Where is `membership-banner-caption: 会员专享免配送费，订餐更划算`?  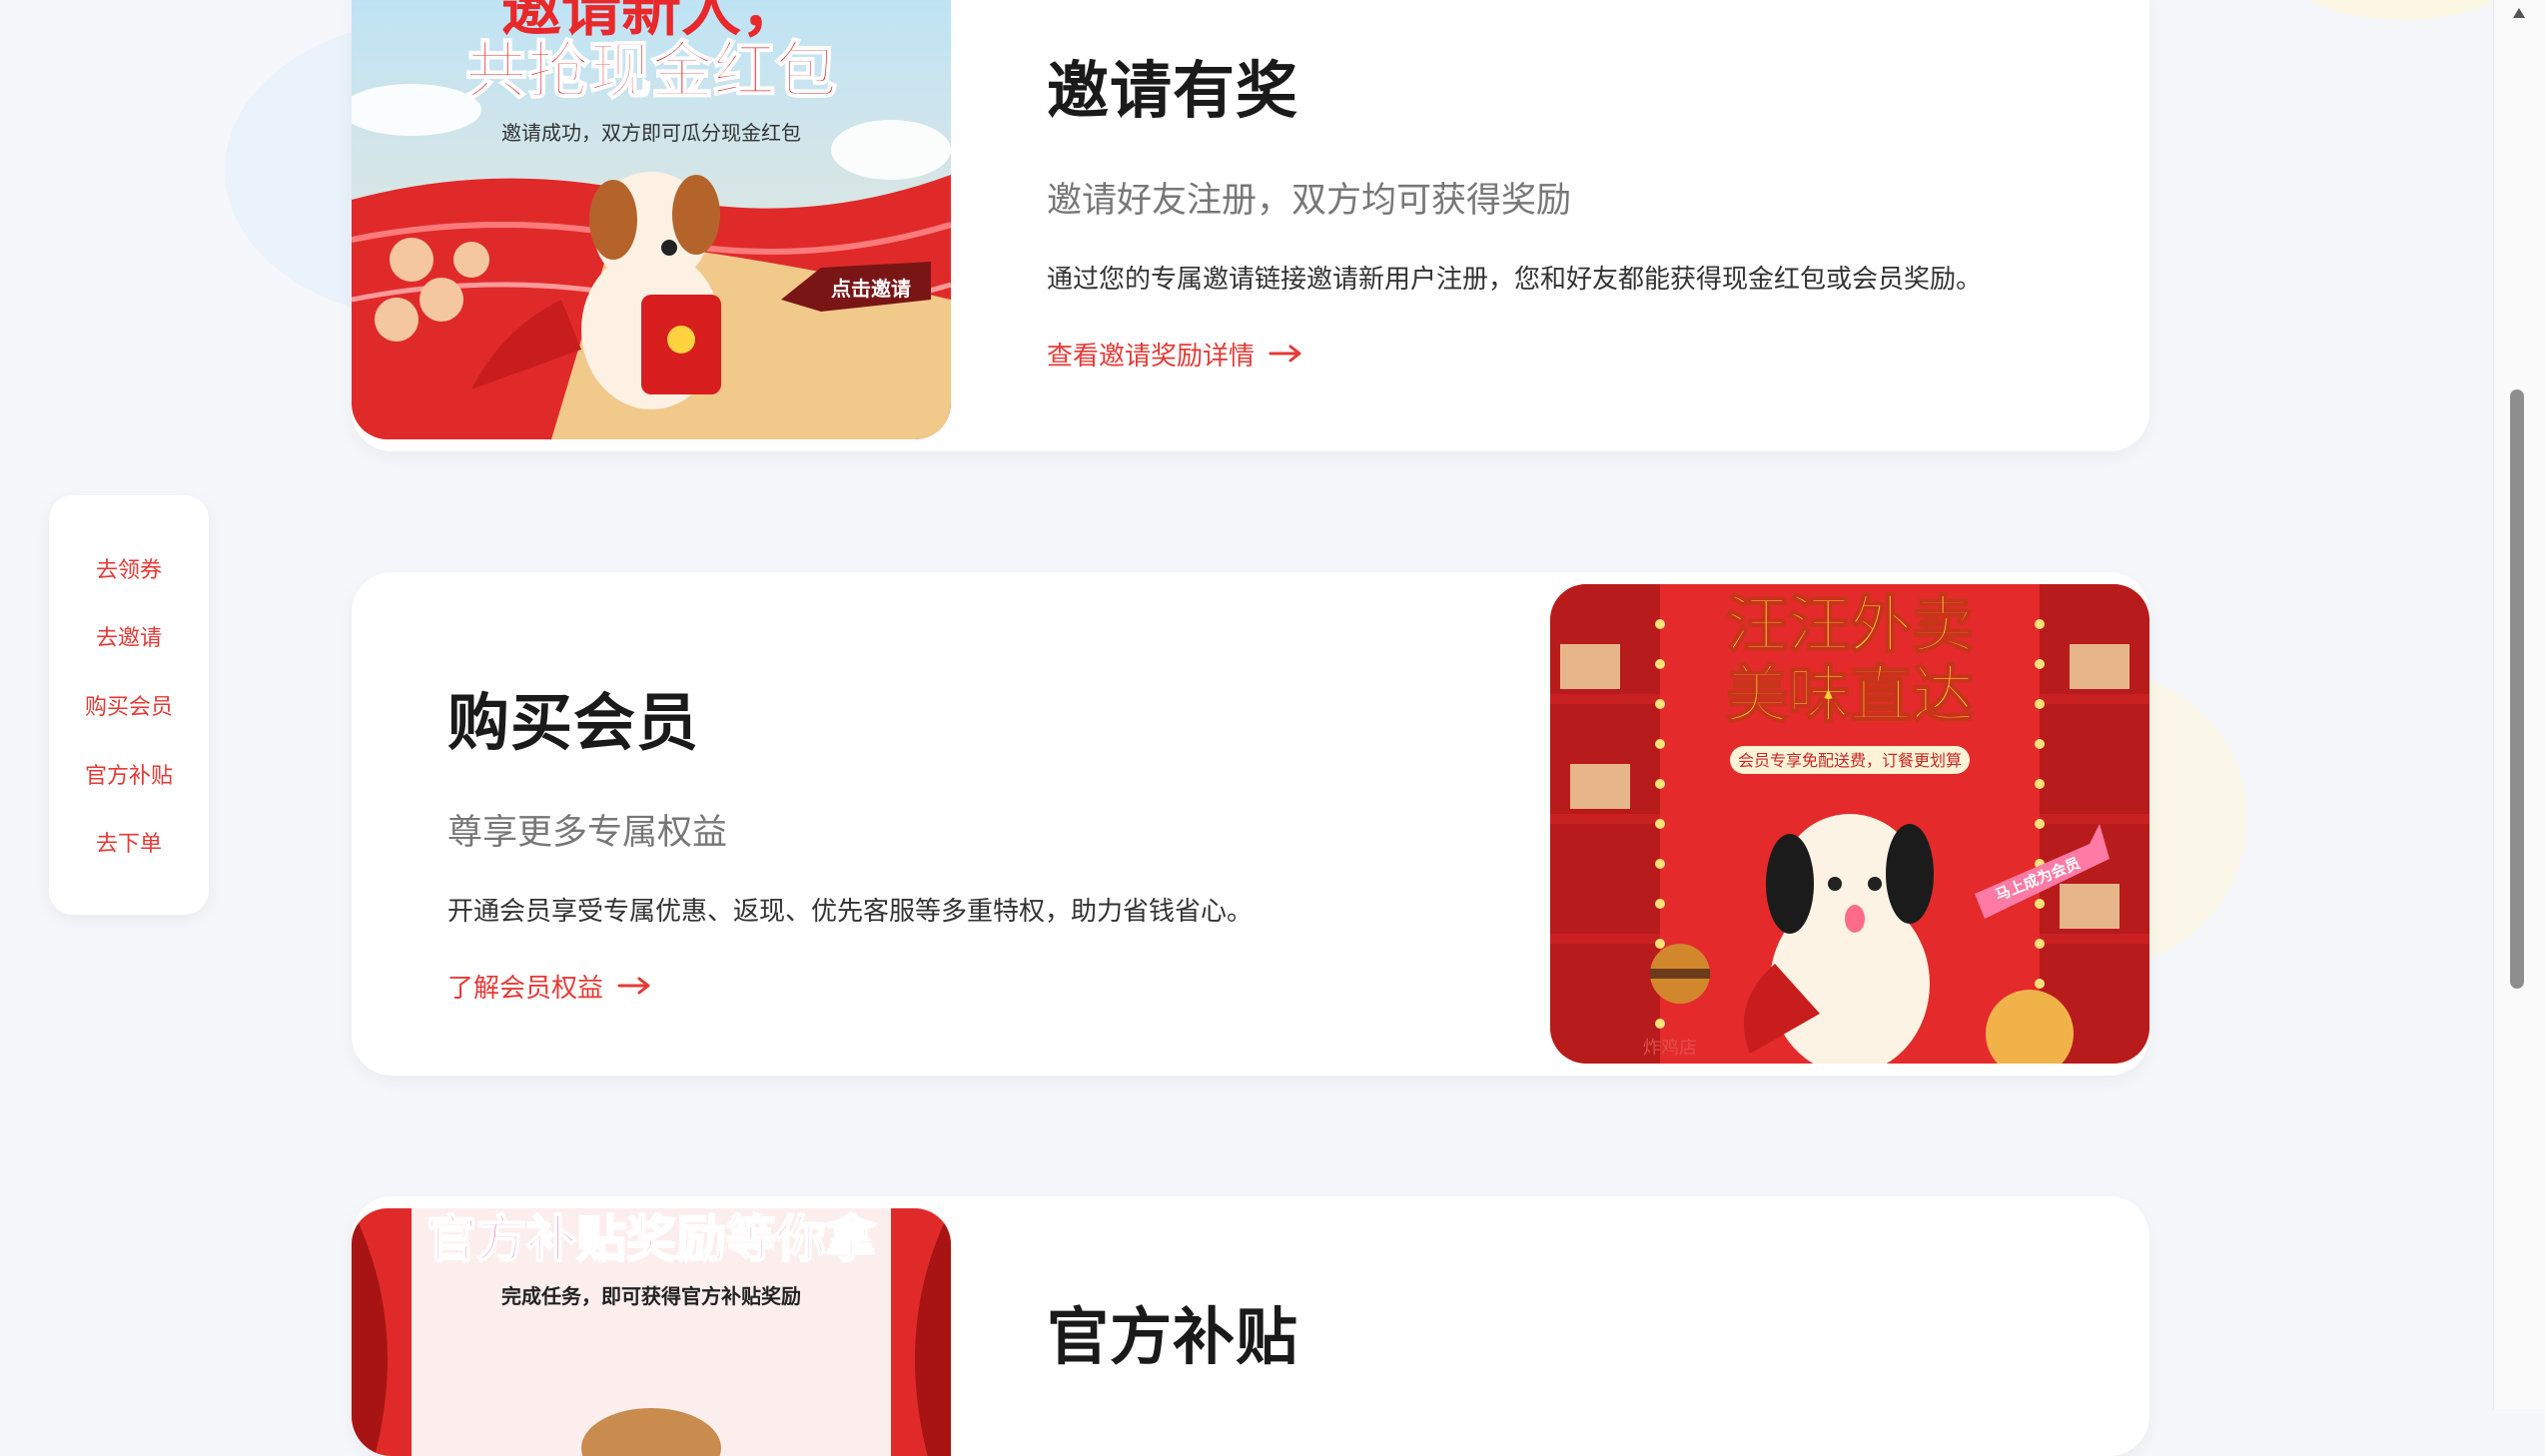 membership-banner-caption: 会员专享免配送费，订餐更划算 is located at coordinates (1850, 761).